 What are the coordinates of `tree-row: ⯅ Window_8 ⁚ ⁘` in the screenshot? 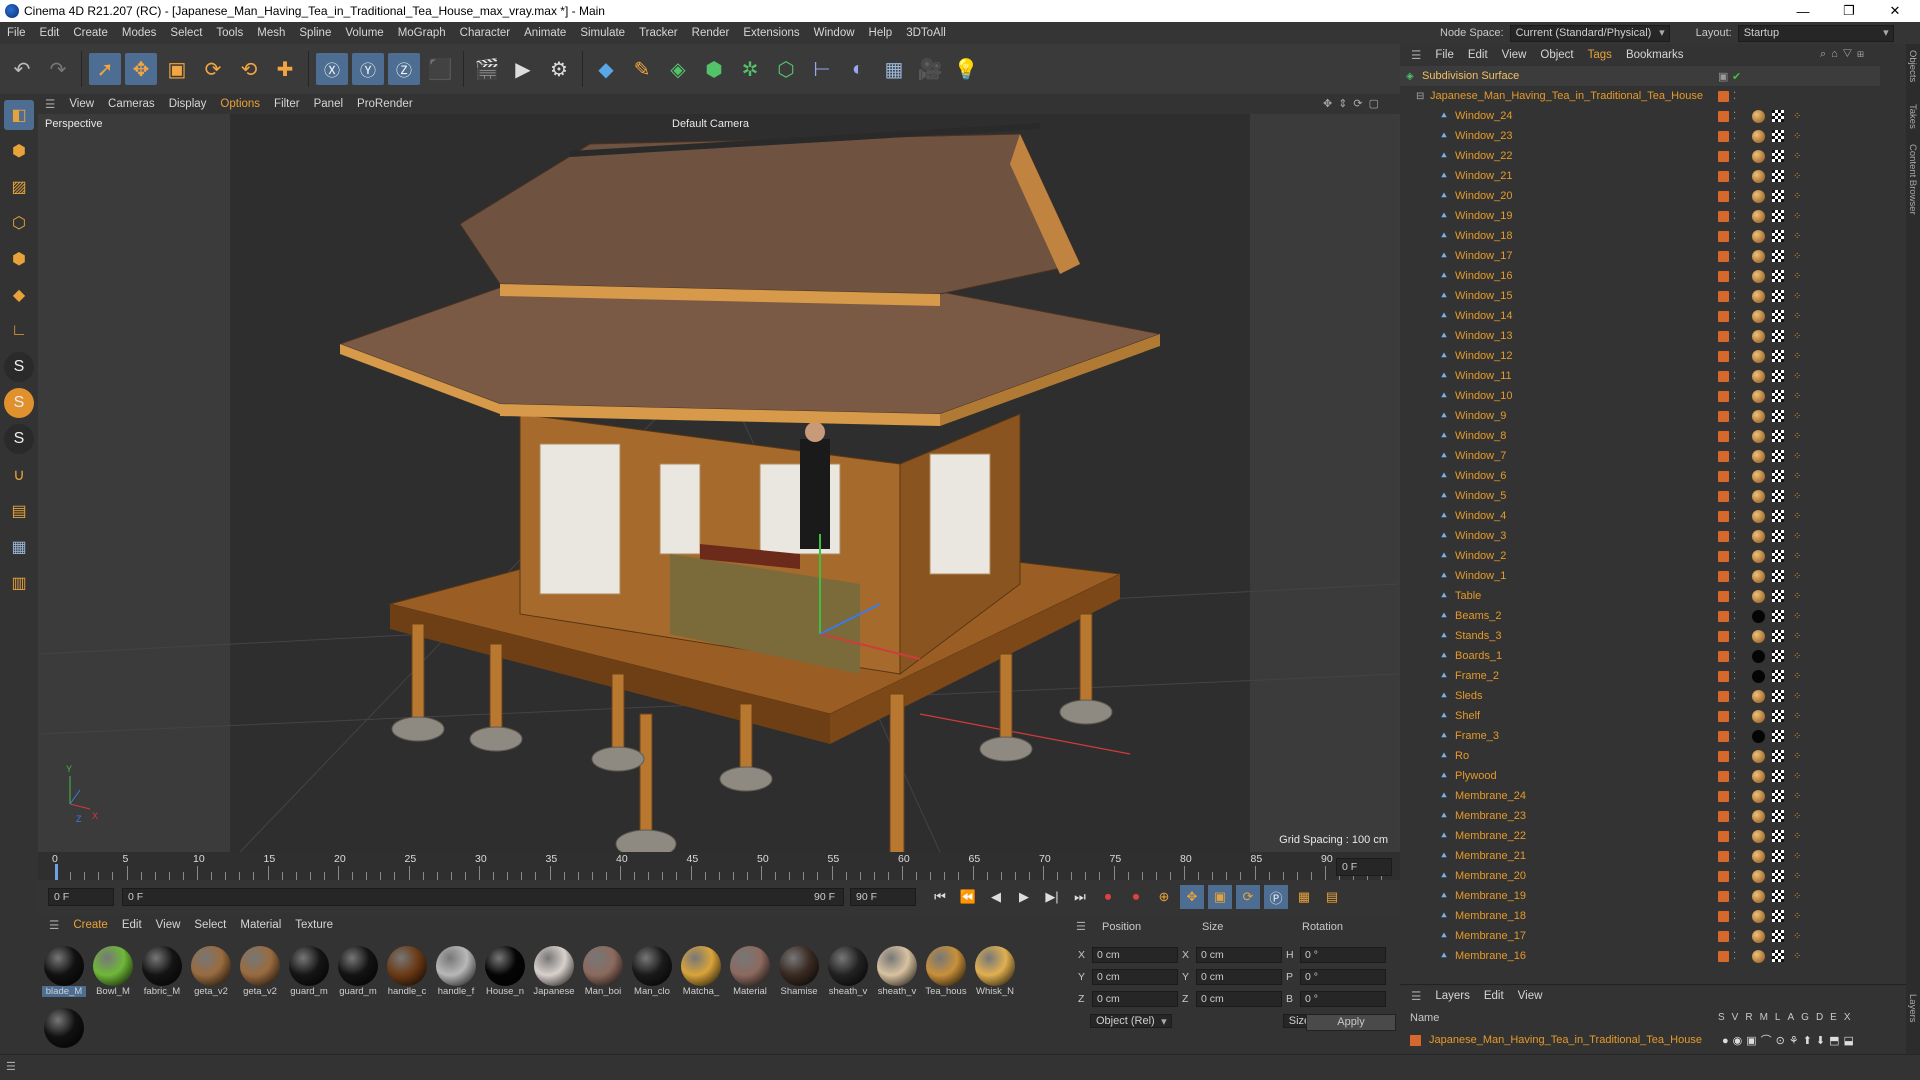 It's located at (1640, 436).